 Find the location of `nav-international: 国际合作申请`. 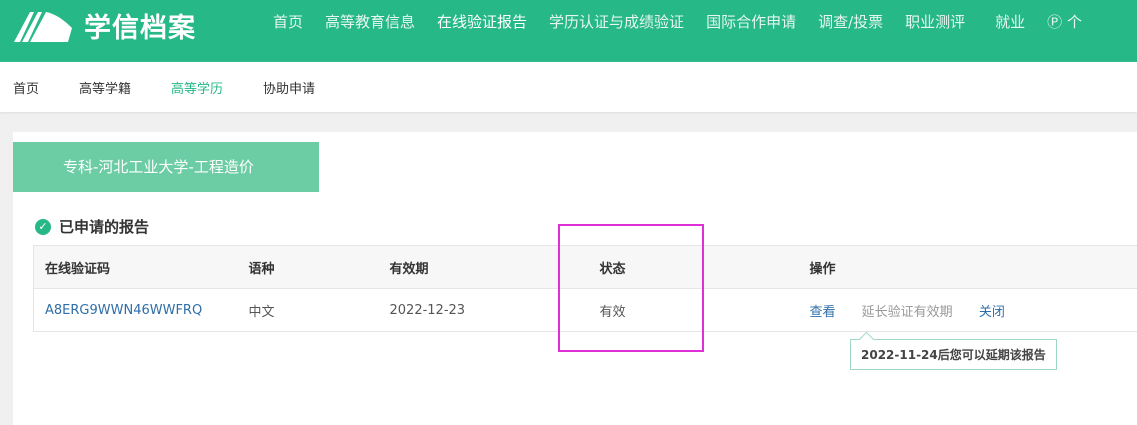

nav-international: 国际合作申请 is located at coordinates (751, 31).